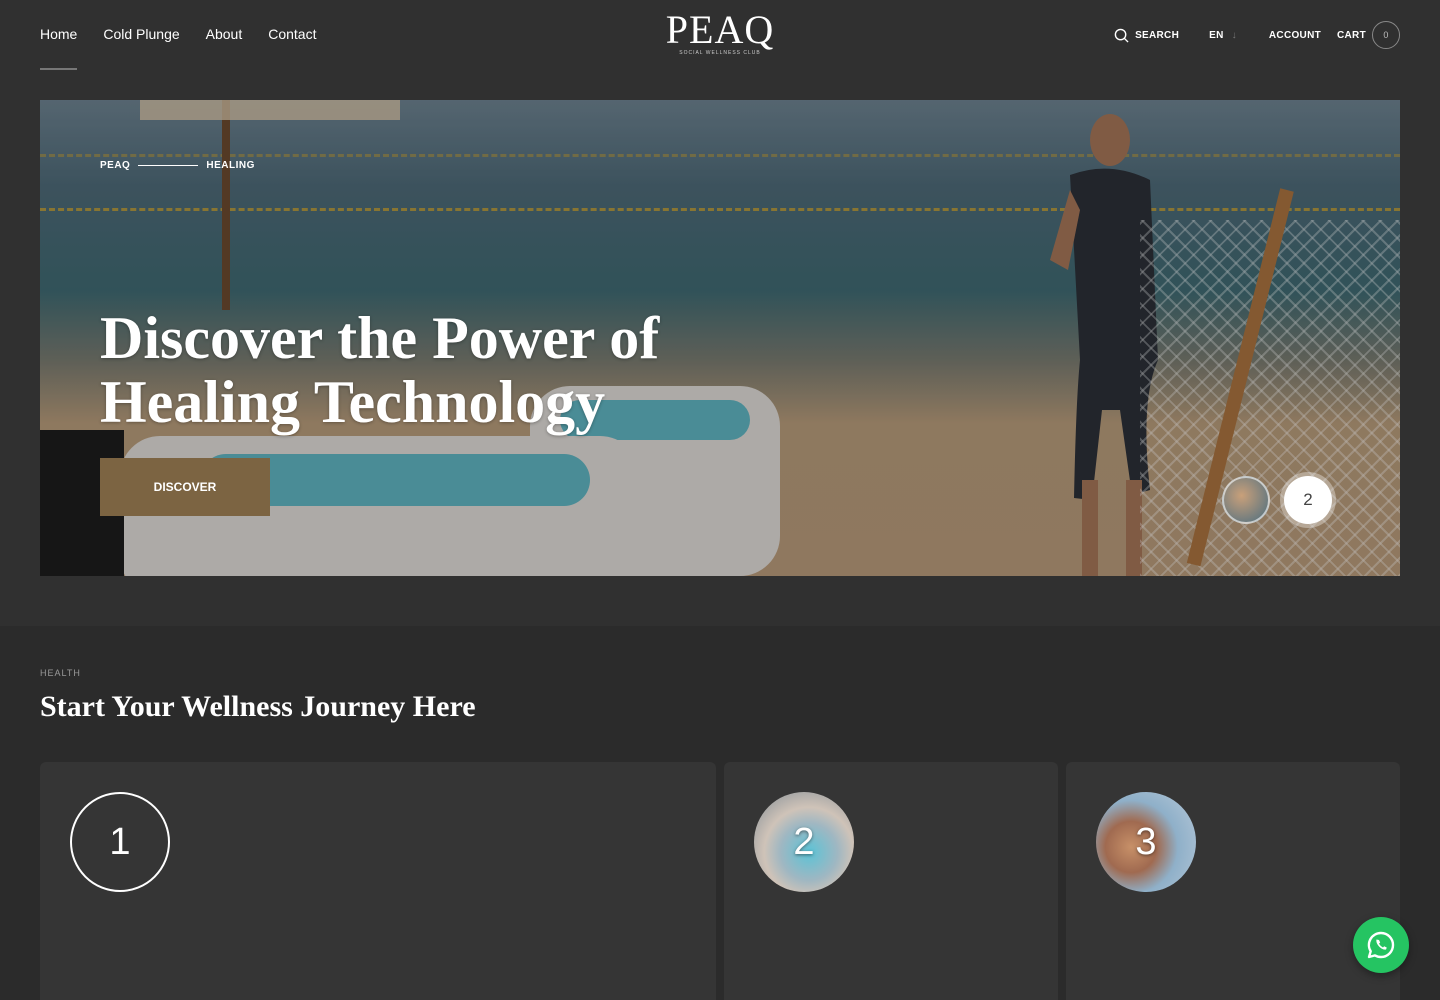 The height and width of the screenshot is (1000, 1440). Describe the element at coordinates (1246, 500) in the screenshot. I see `slide-thumbnail` at that location.